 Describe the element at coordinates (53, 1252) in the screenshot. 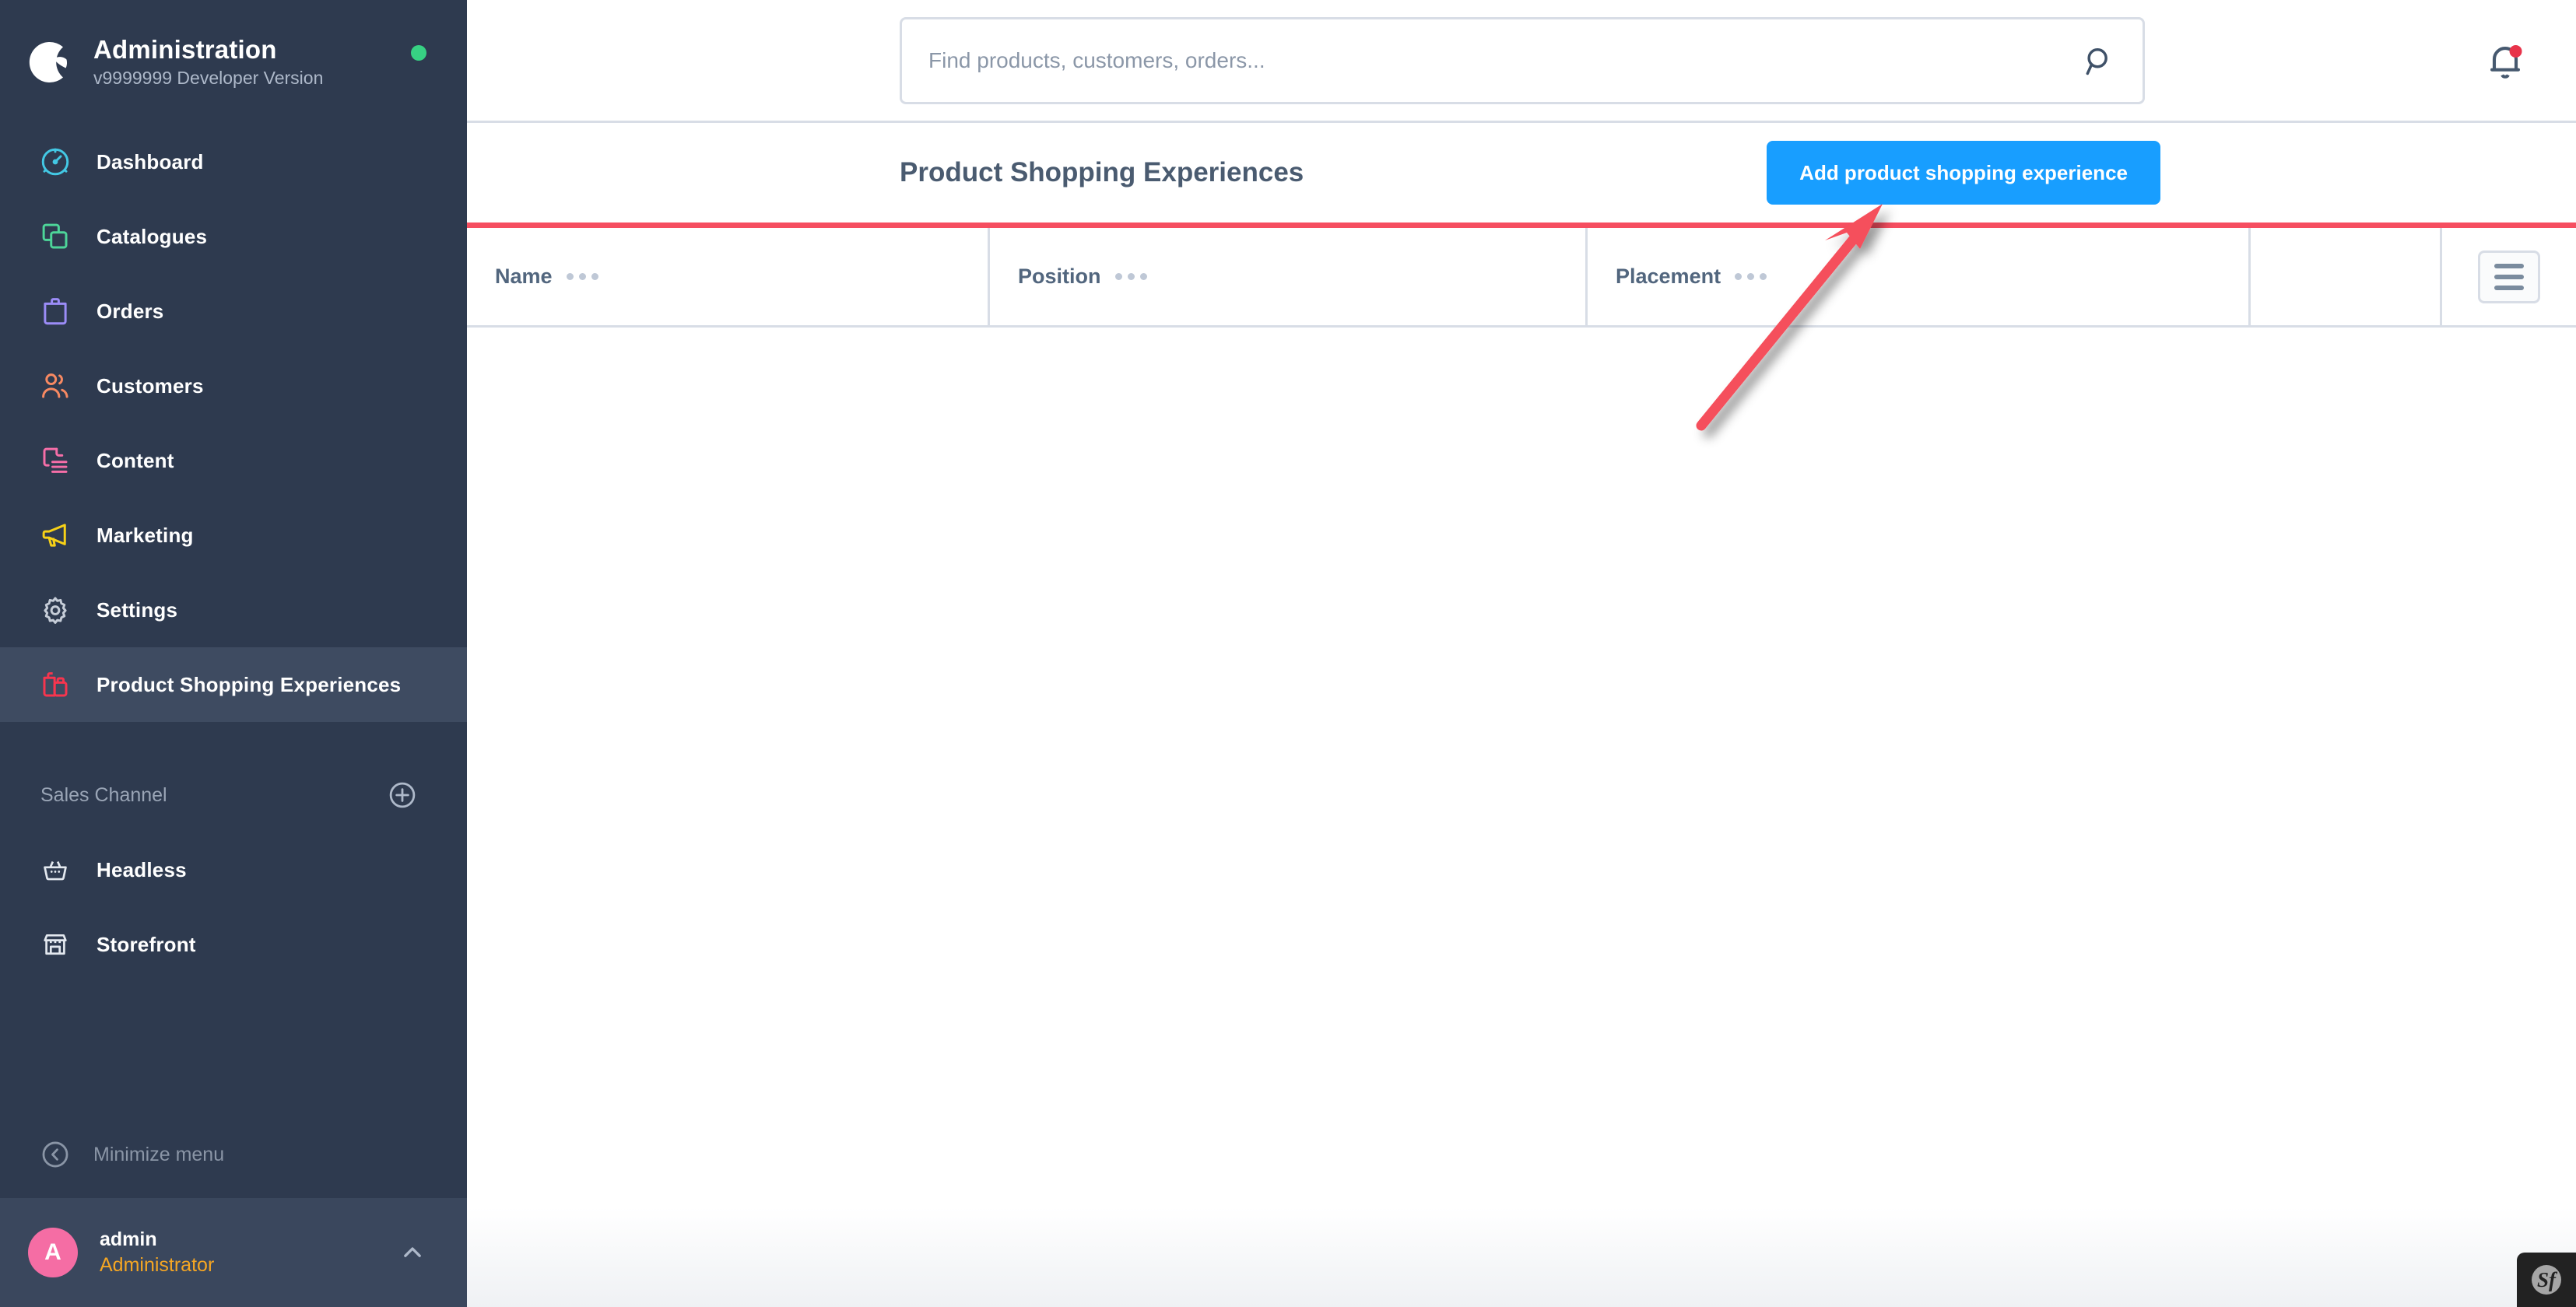

I see `avatar: A` at that location.